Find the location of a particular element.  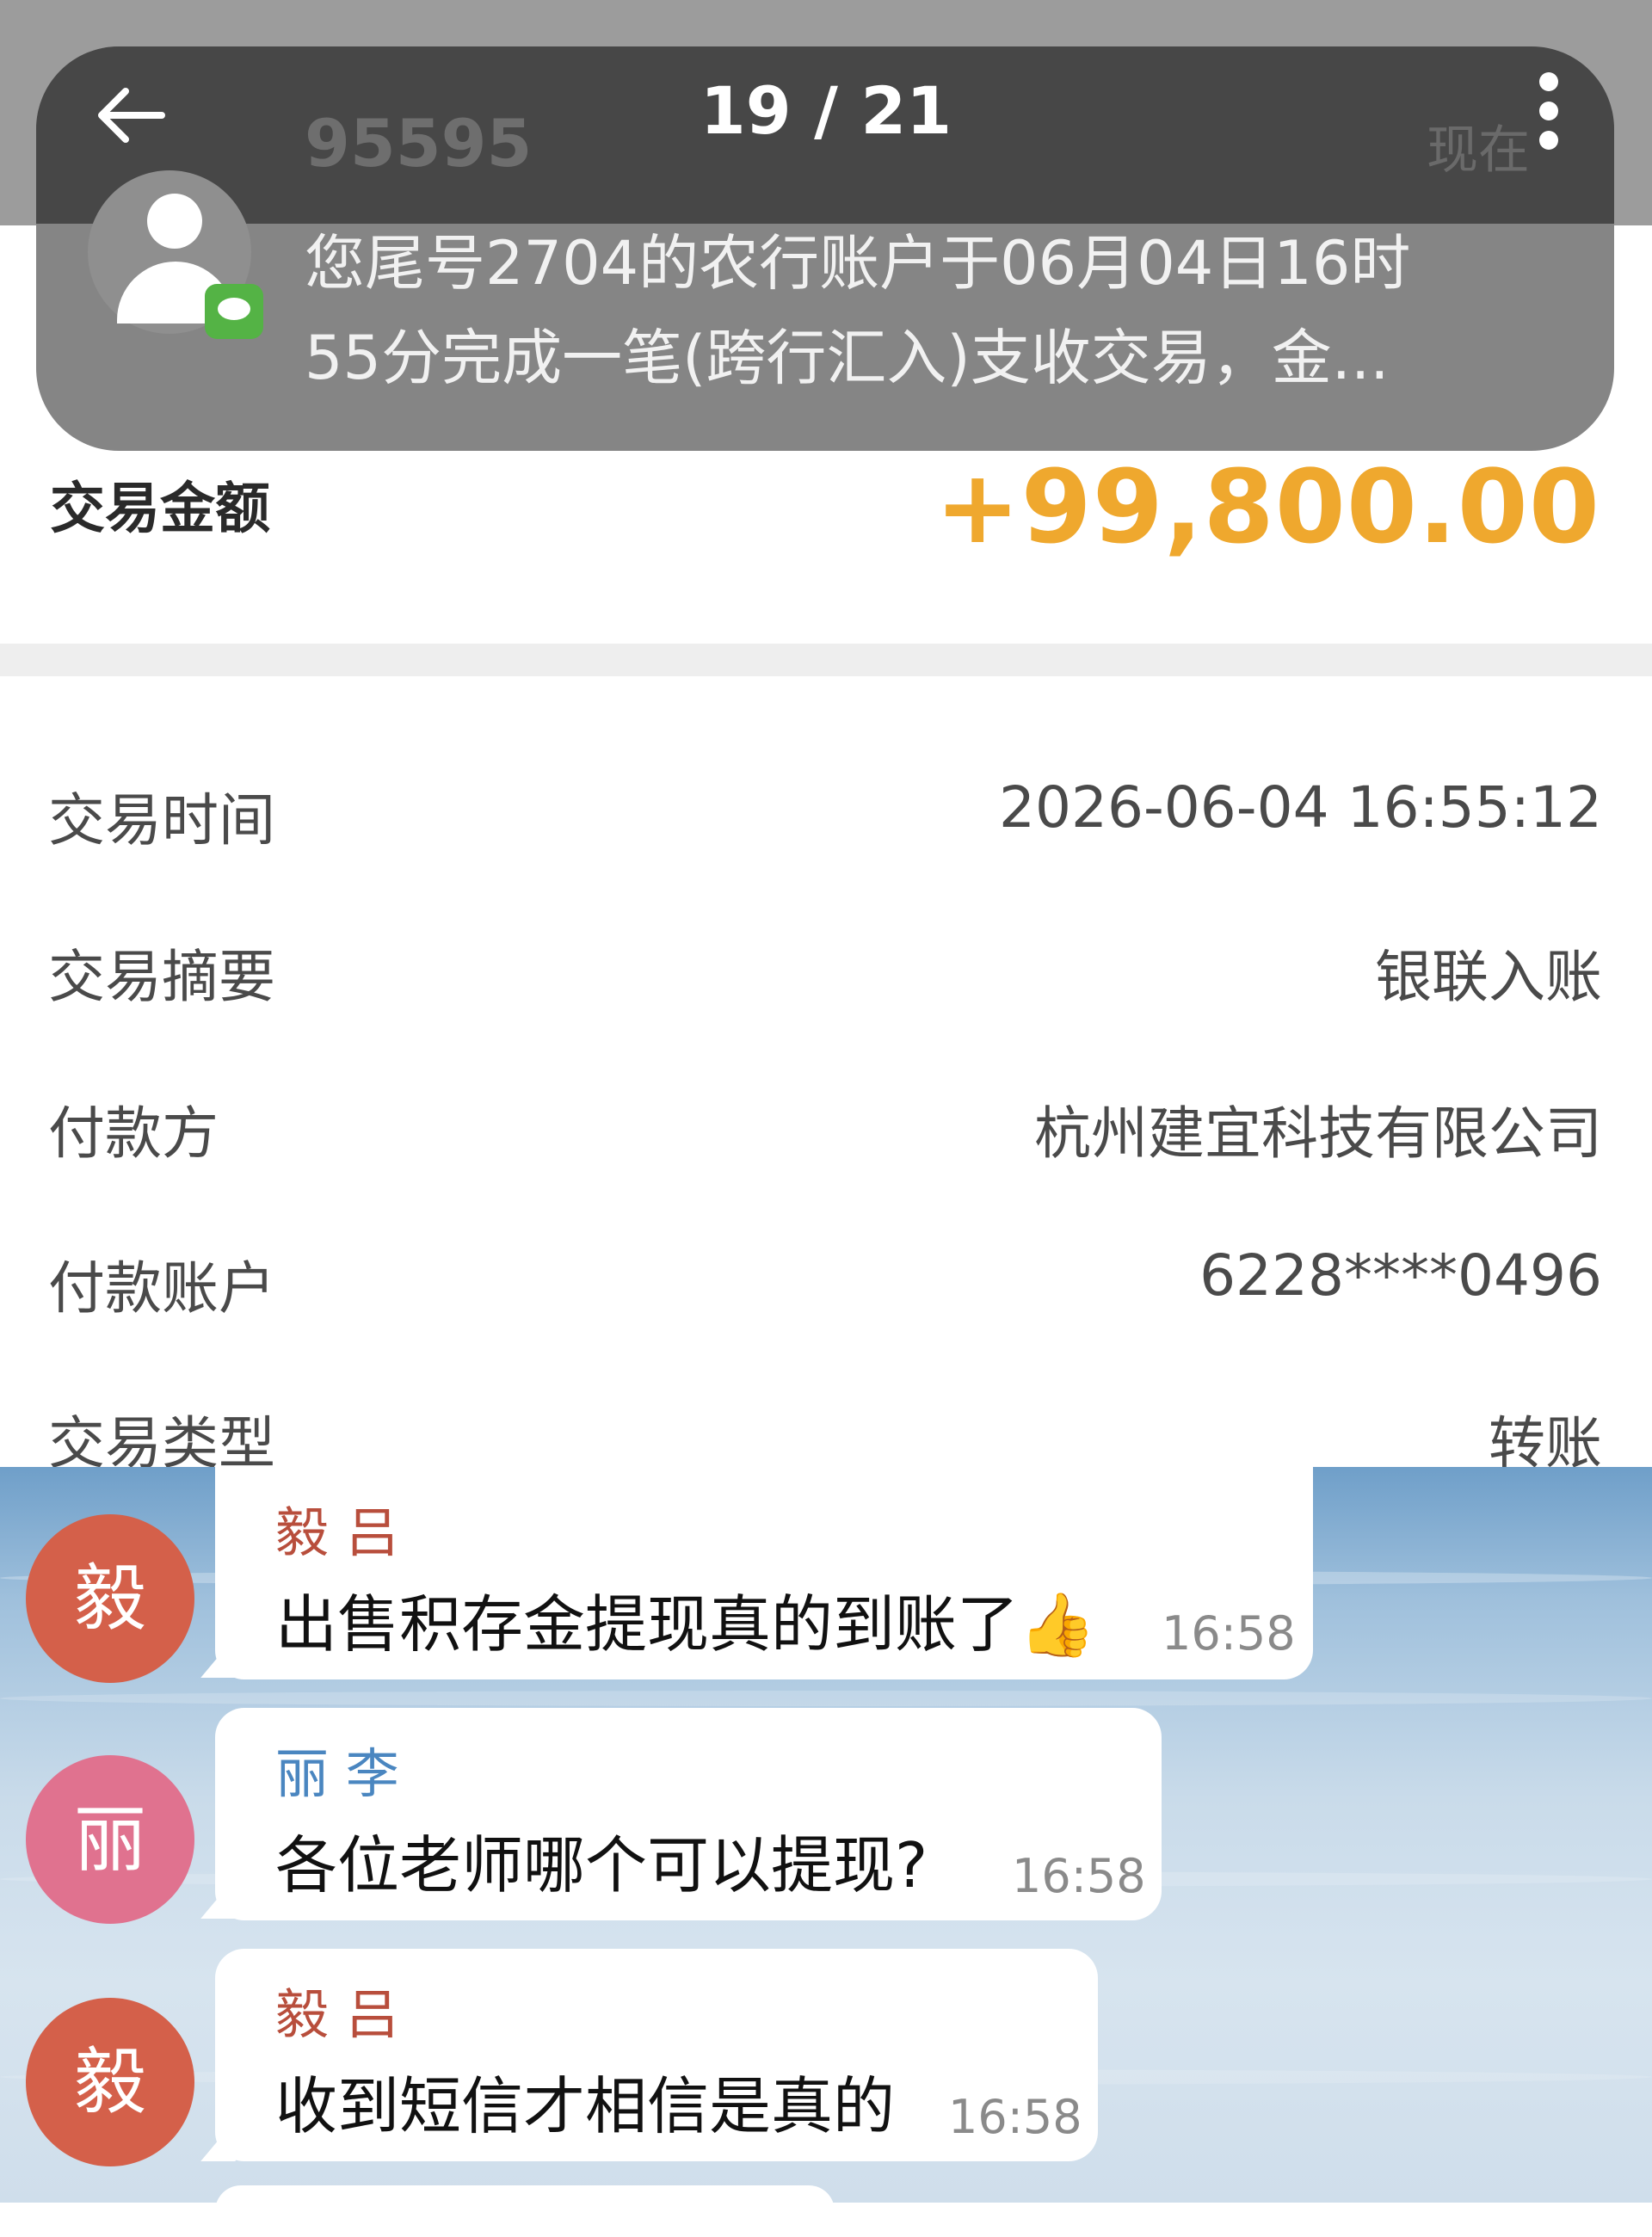

sms-sender: 95595 is located at coordinates (419, 143).